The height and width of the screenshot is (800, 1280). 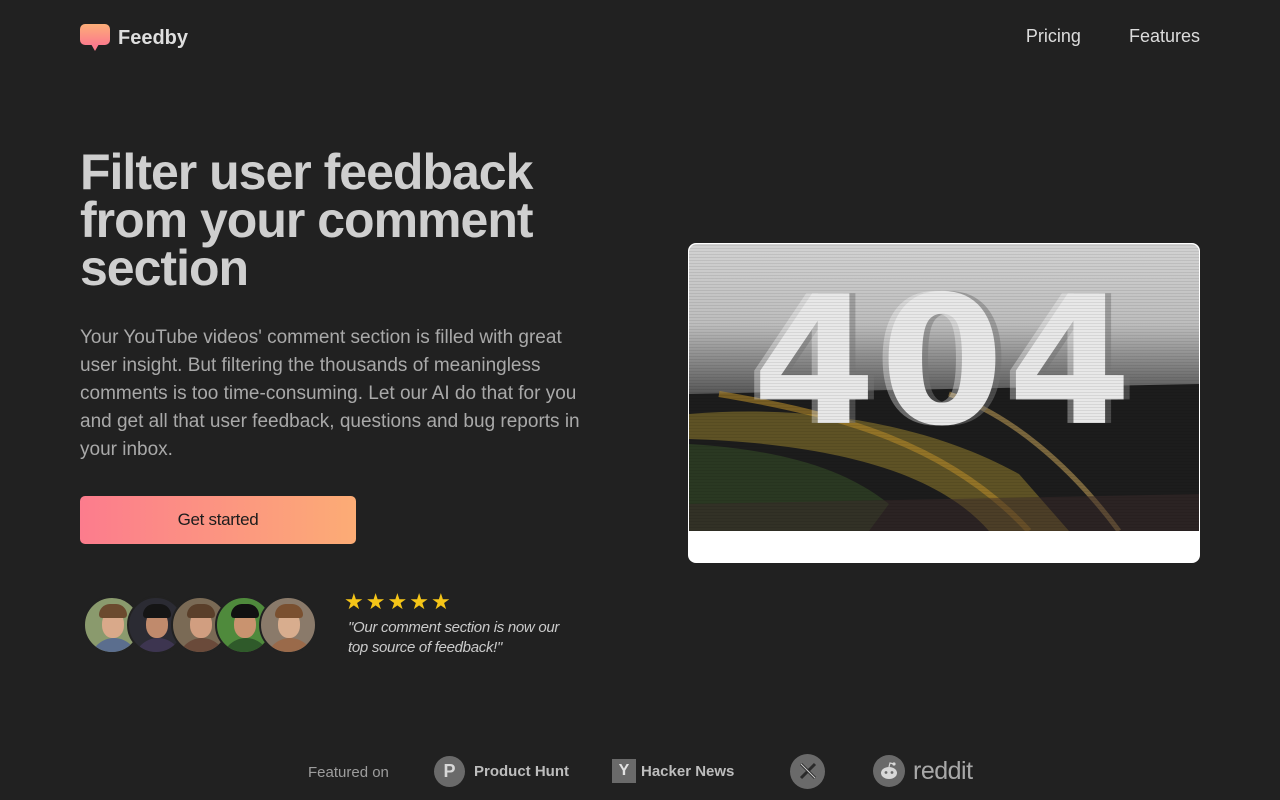 I want to click on product-hunt-link: P Product Hunt, so click(x=501, y=771).